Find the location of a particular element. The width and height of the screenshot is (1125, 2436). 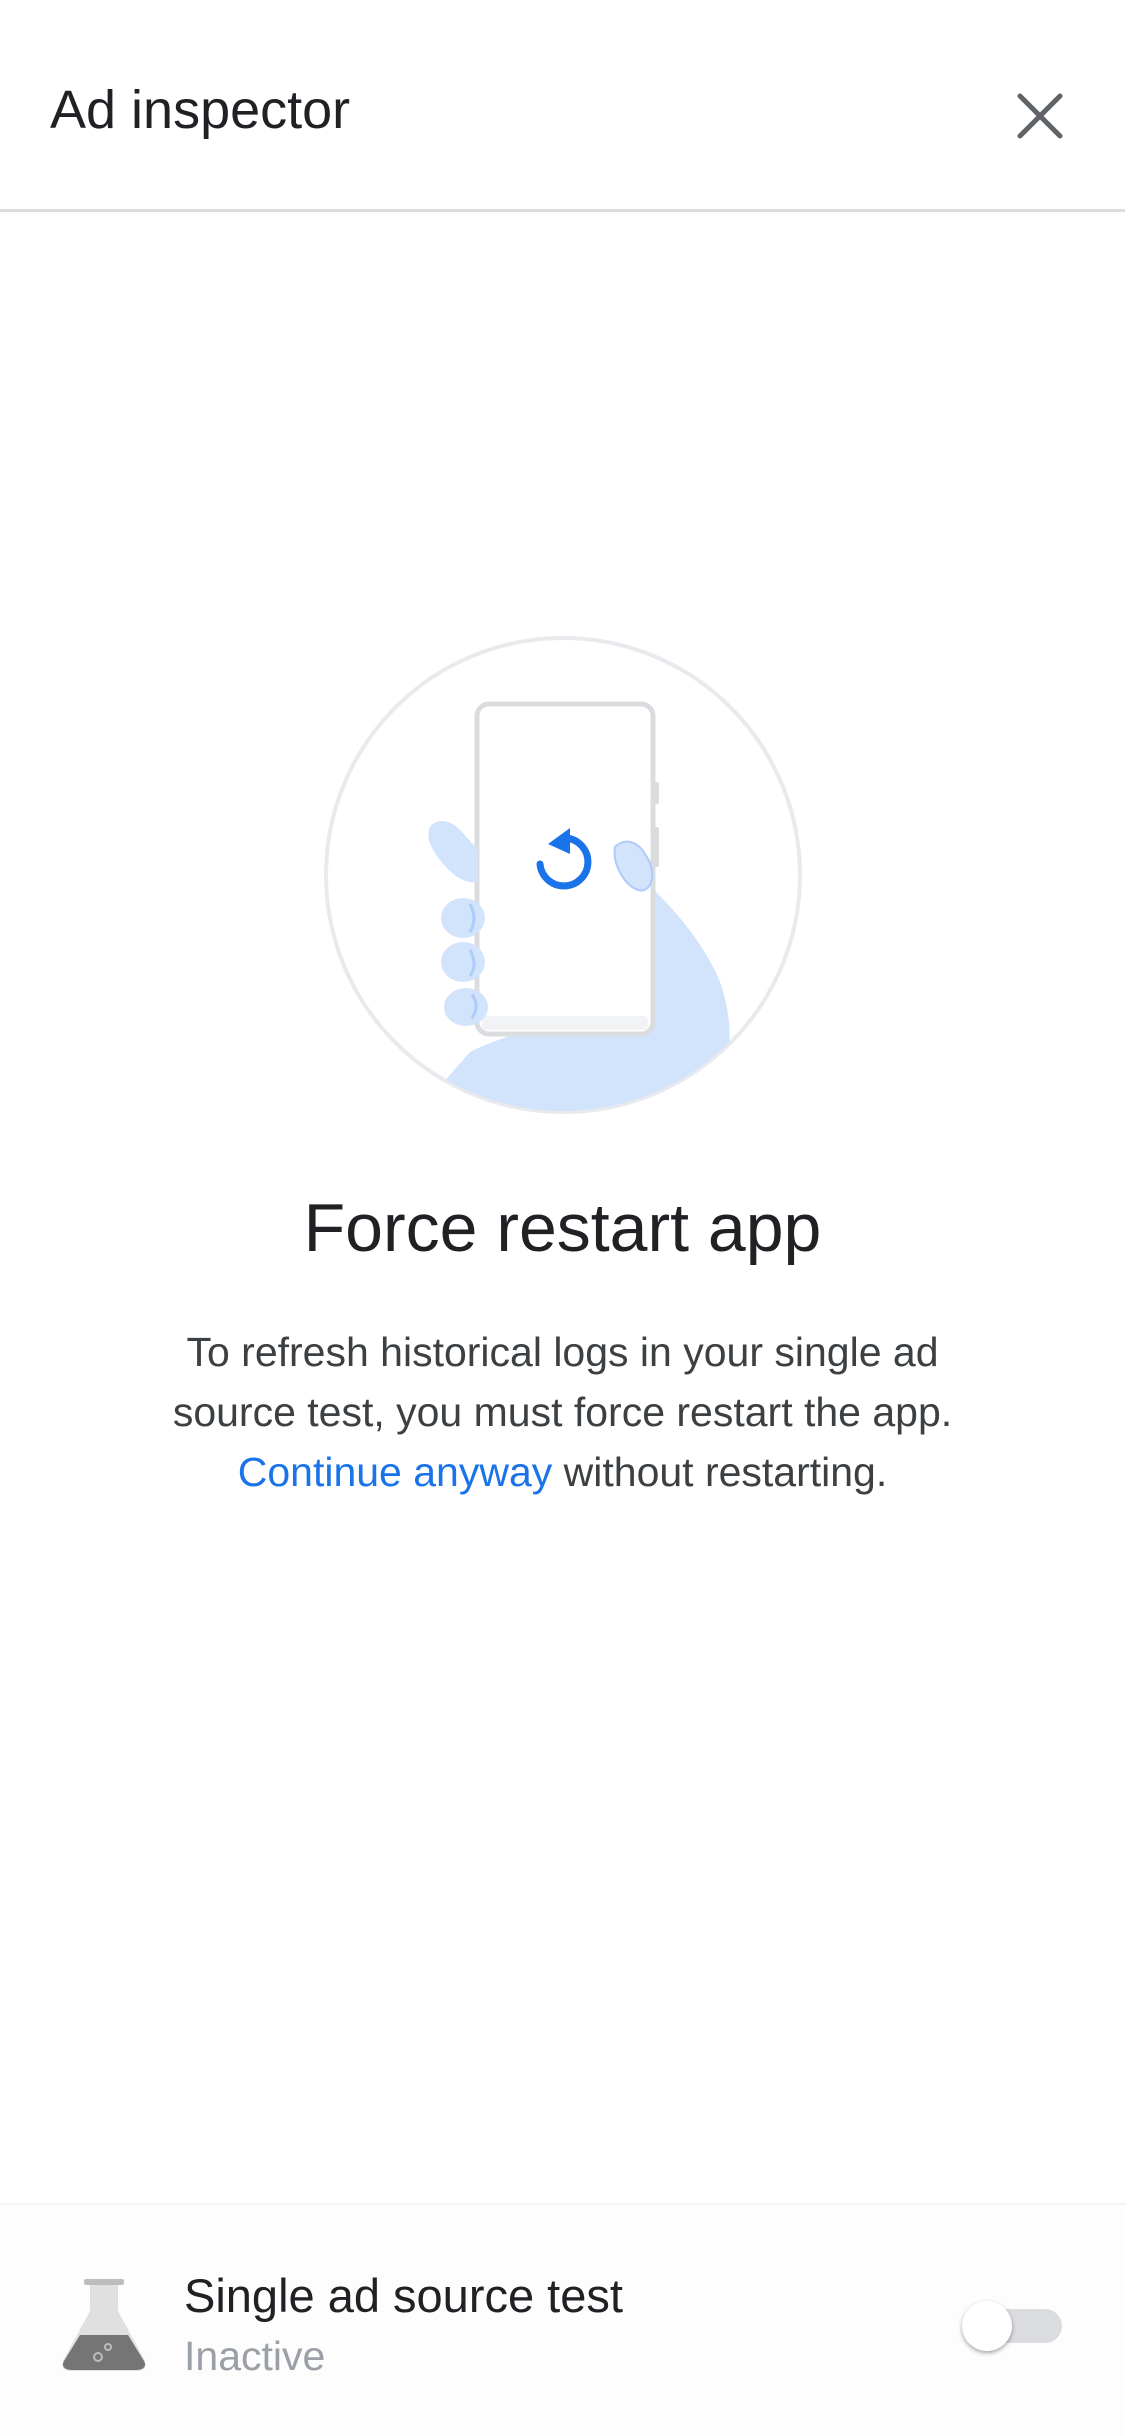

status-label: Inactive is located at coordinates (255, 2356).